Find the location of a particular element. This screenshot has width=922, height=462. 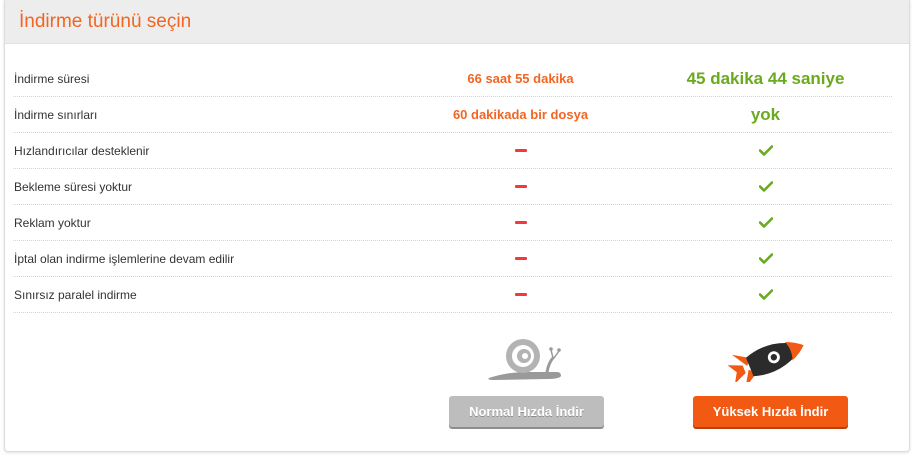

snail-icon is located at coordinates (524, 359).